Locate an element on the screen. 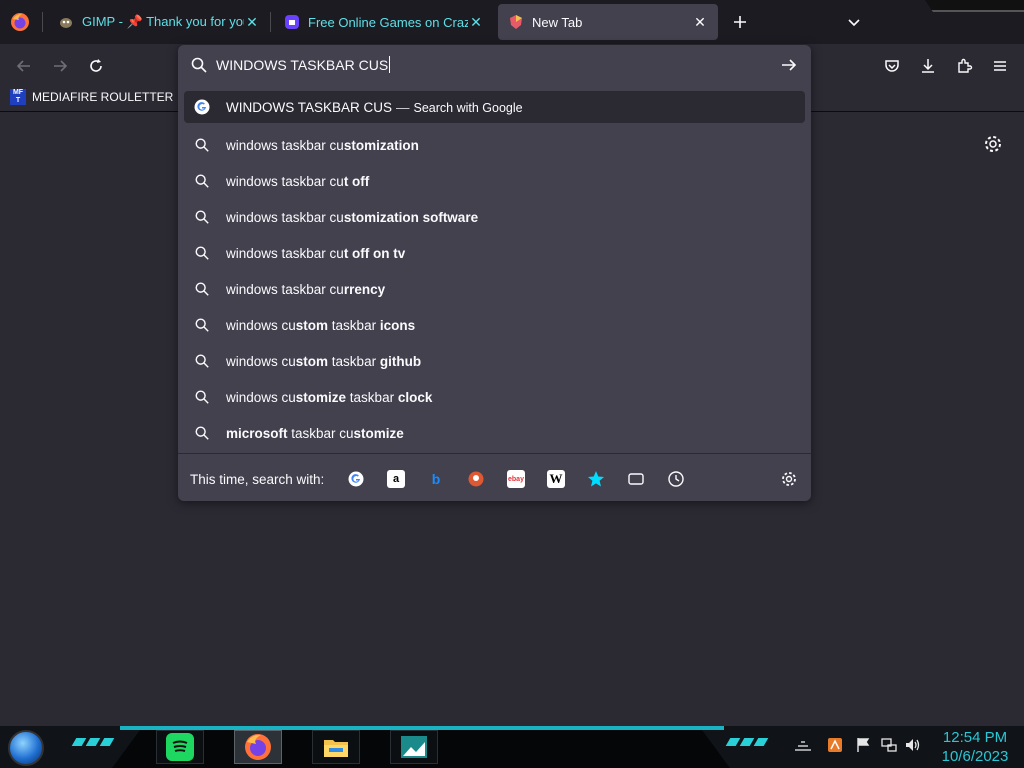 This screenshot has height=768, width=1024. ebay-icon: ebay is located at coordinates (516, 479).